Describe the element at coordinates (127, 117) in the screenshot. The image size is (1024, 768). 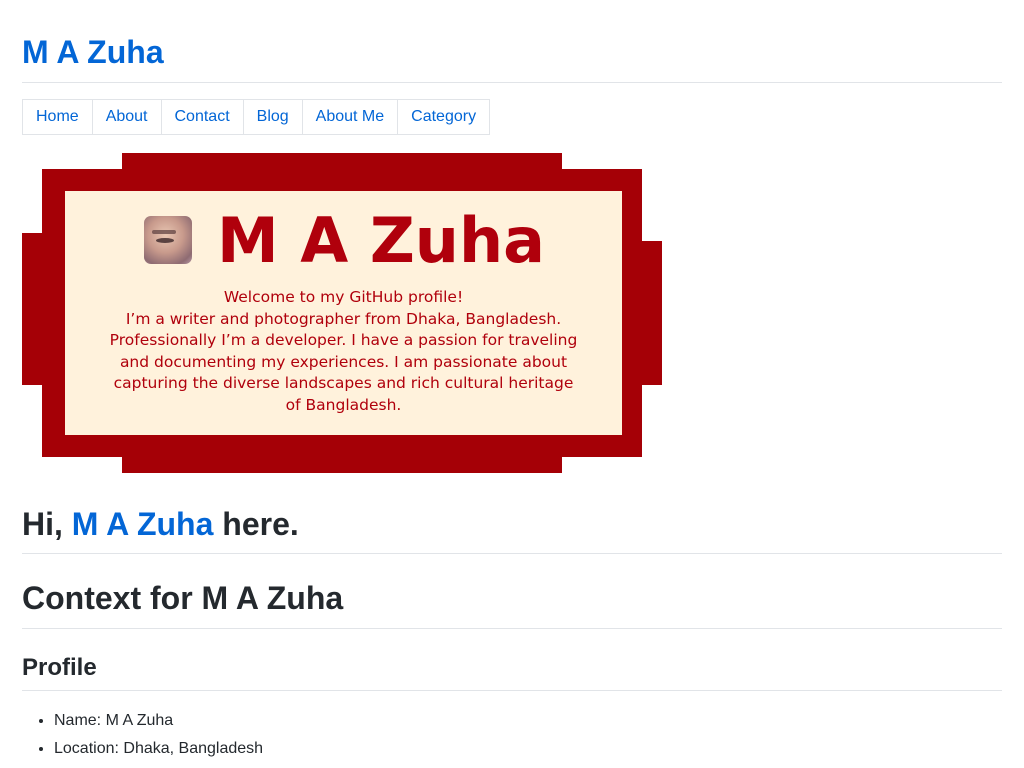
I see `nav-about: About` at that location.